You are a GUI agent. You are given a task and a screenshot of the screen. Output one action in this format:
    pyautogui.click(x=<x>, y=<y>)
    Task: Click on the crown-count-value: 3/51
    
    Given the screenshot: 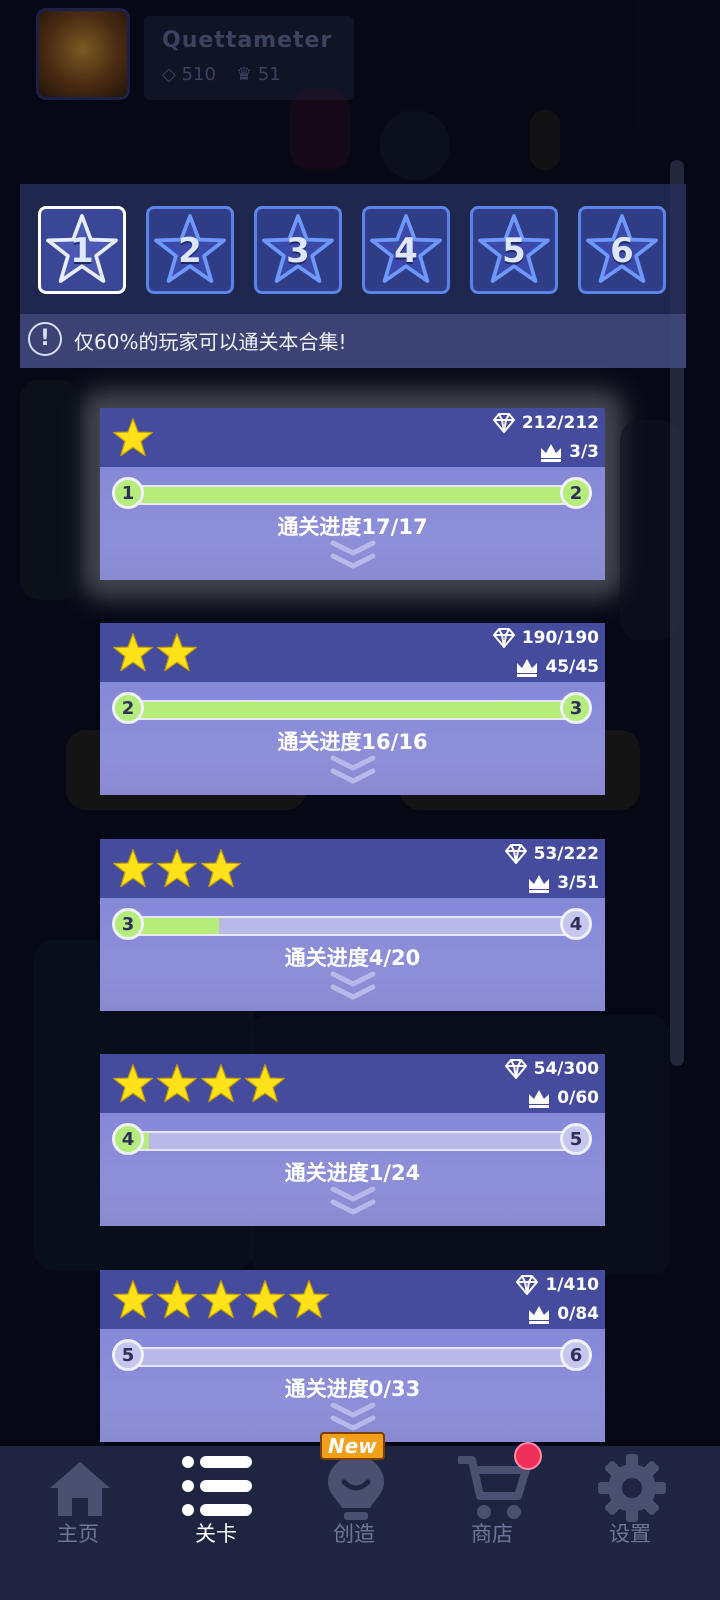 What is the action you would take?
    pyautogui.click(x=578, y=883)
    